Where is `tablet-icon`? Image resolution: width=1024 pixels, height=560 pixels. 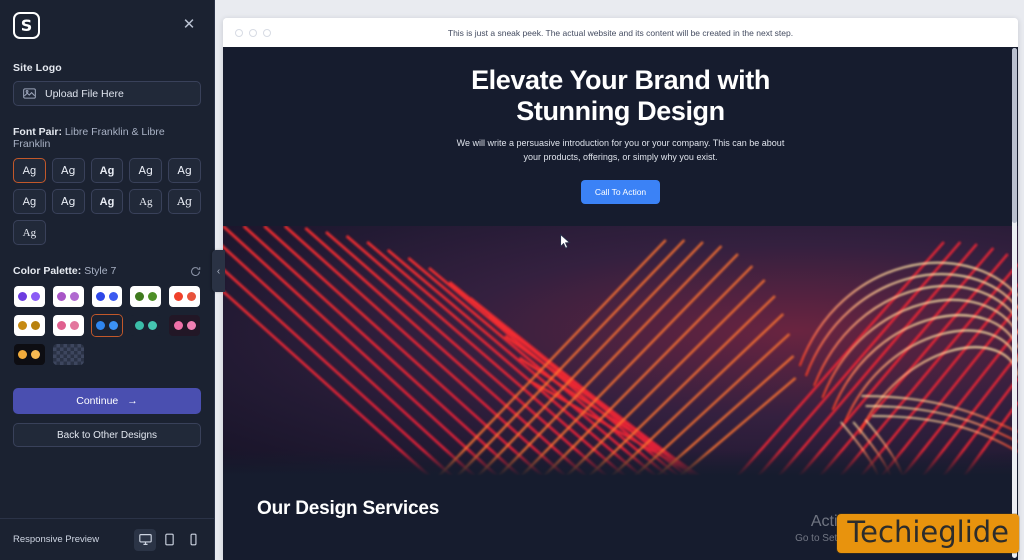
tablet-icon is located at coordinates (169, 540).